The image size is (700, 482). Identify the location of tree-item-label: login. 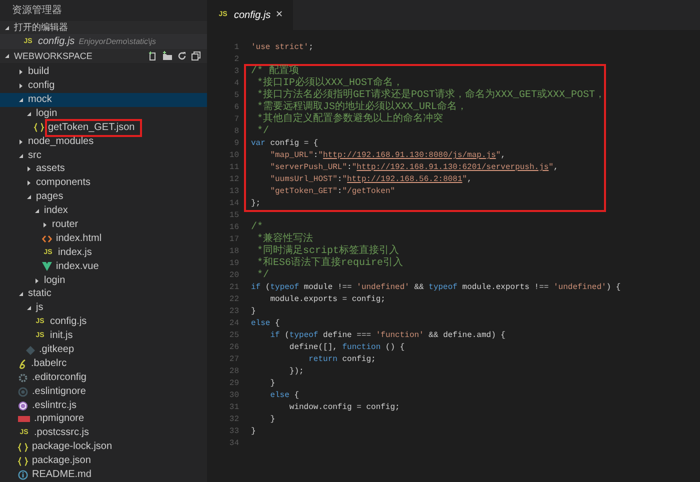
(47, 114).